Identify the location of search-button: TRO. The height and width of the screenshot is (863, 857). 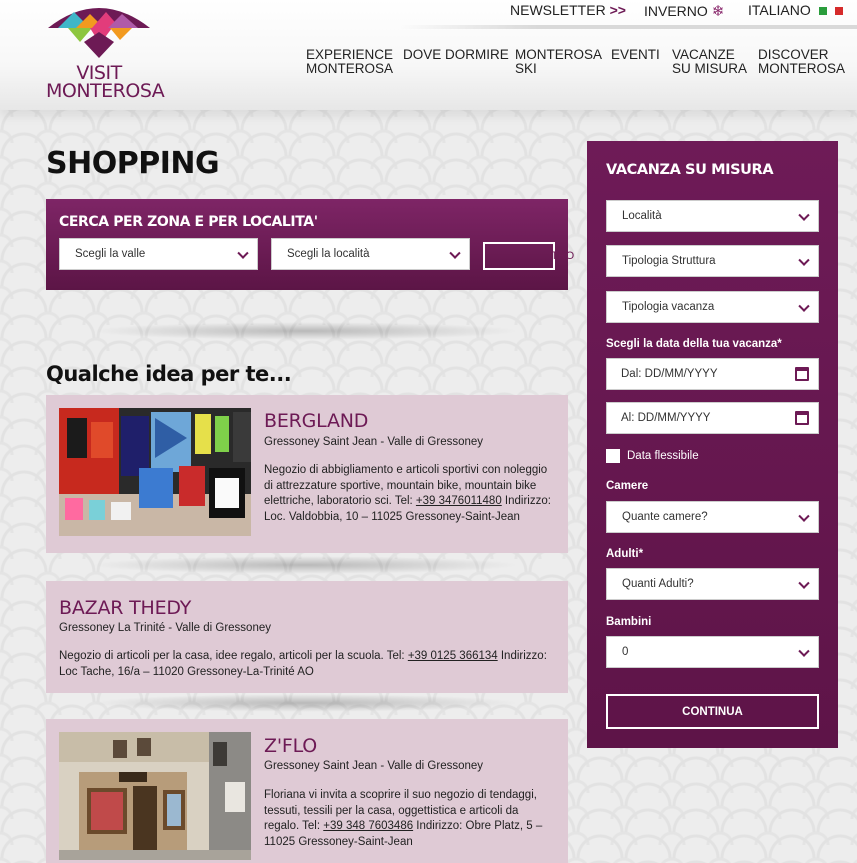
(528, 256).